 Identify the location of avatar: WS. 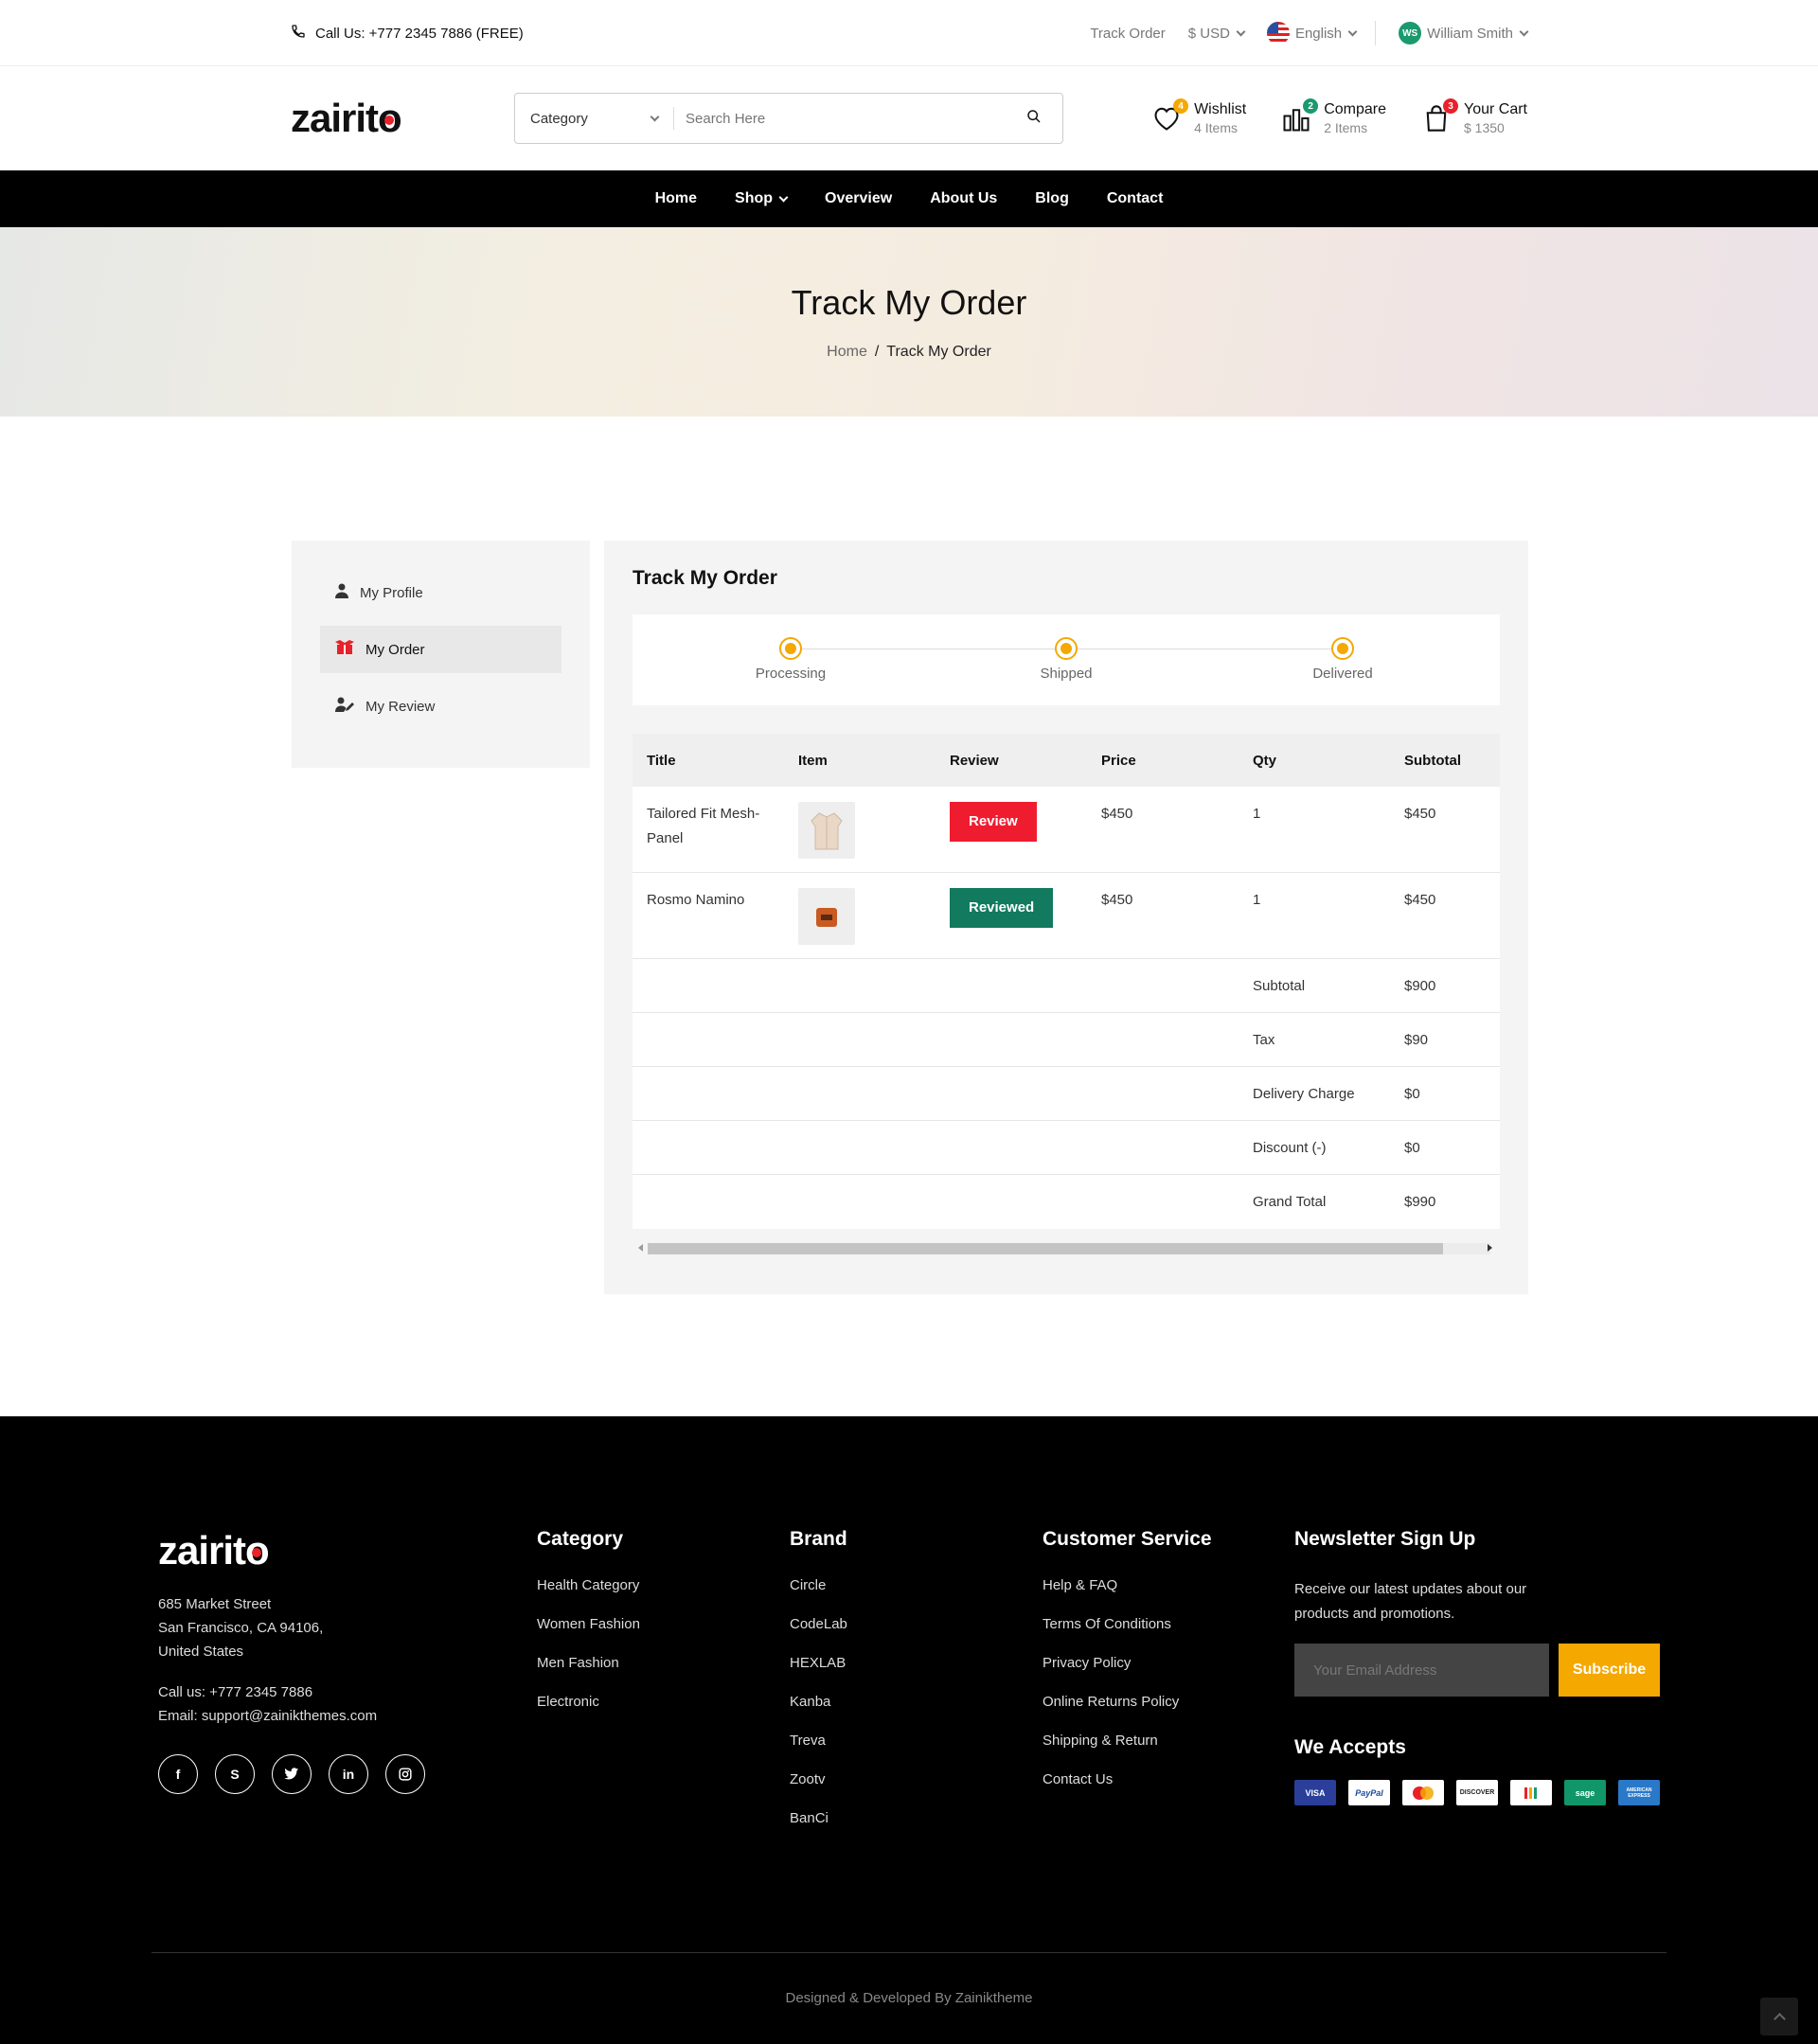
(1410, 33).